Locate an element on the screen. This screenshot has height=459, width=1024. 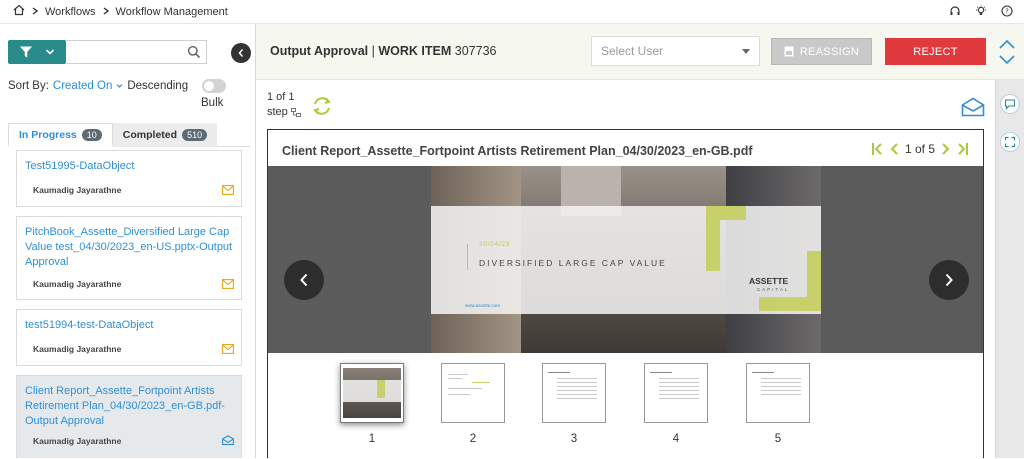
thumbnail-number: 3 is located at coordinates (574, 439).